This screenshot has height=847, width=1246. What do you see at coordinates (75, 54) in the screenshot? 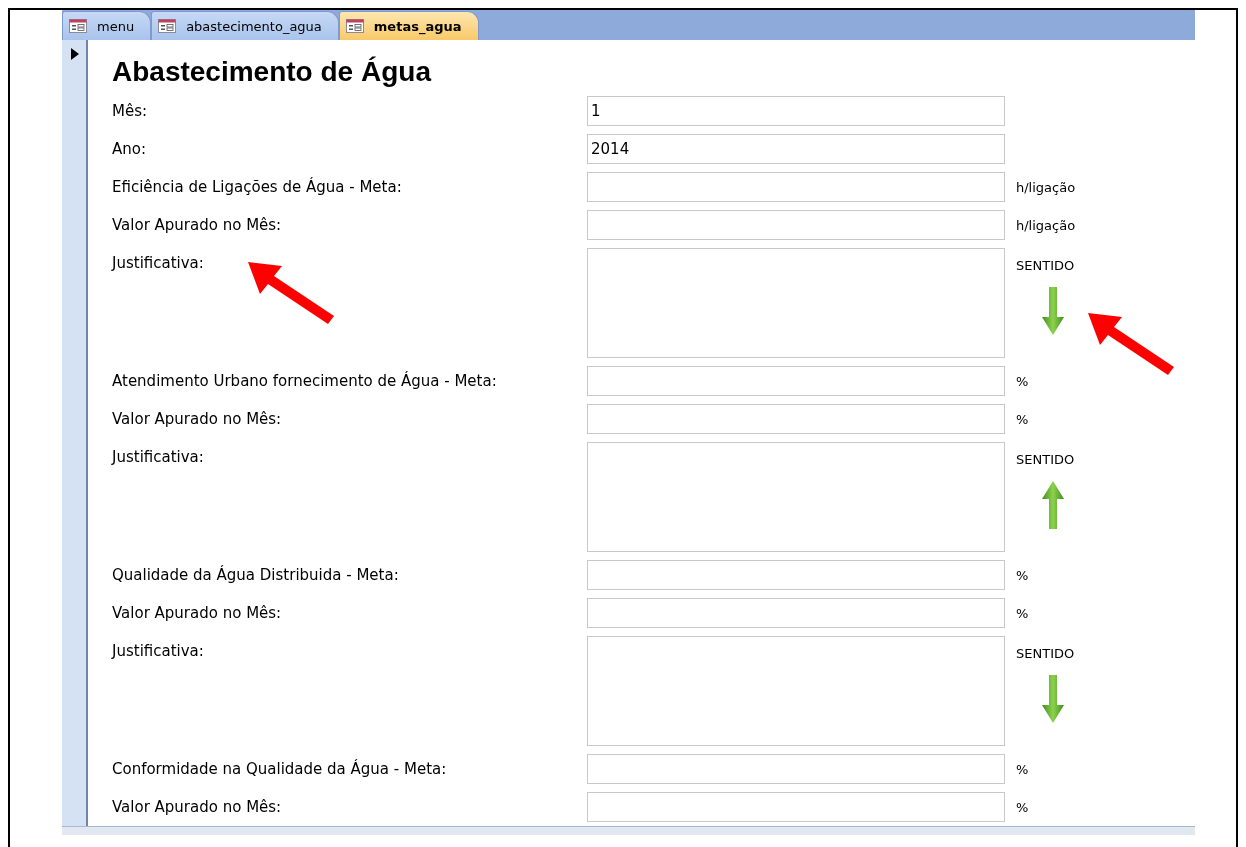
I see `current-record-icon` at bounding box center [75, 54].